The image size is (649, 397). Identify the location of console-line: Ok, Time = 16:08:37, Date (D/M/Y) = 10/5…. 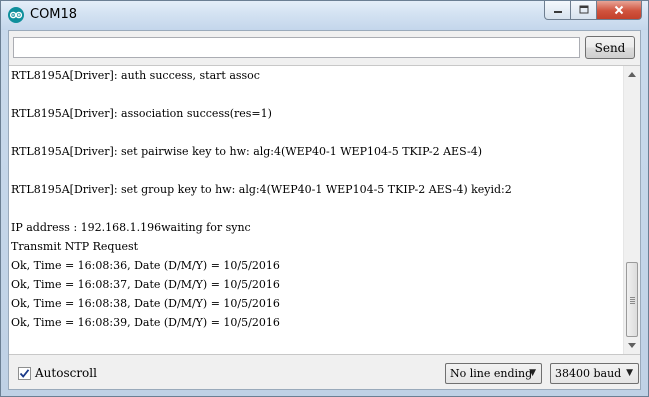
(145, 284).